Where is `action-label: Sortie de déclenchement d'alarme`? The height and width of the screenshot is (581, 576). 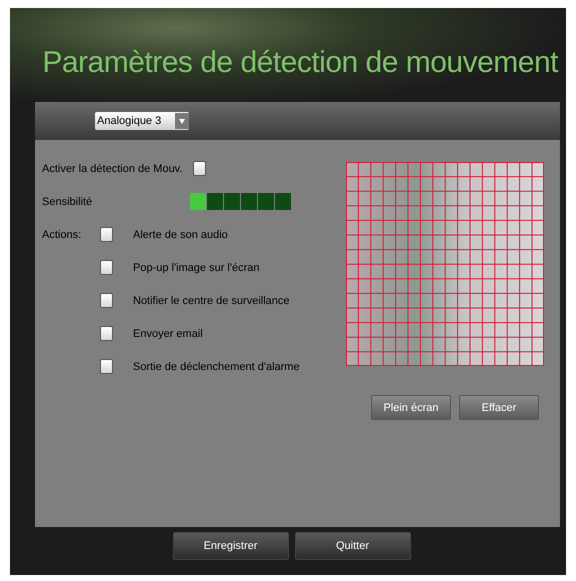
action-label: Sortie de déclenchement d'alarme is located at coordinates (216, 366).